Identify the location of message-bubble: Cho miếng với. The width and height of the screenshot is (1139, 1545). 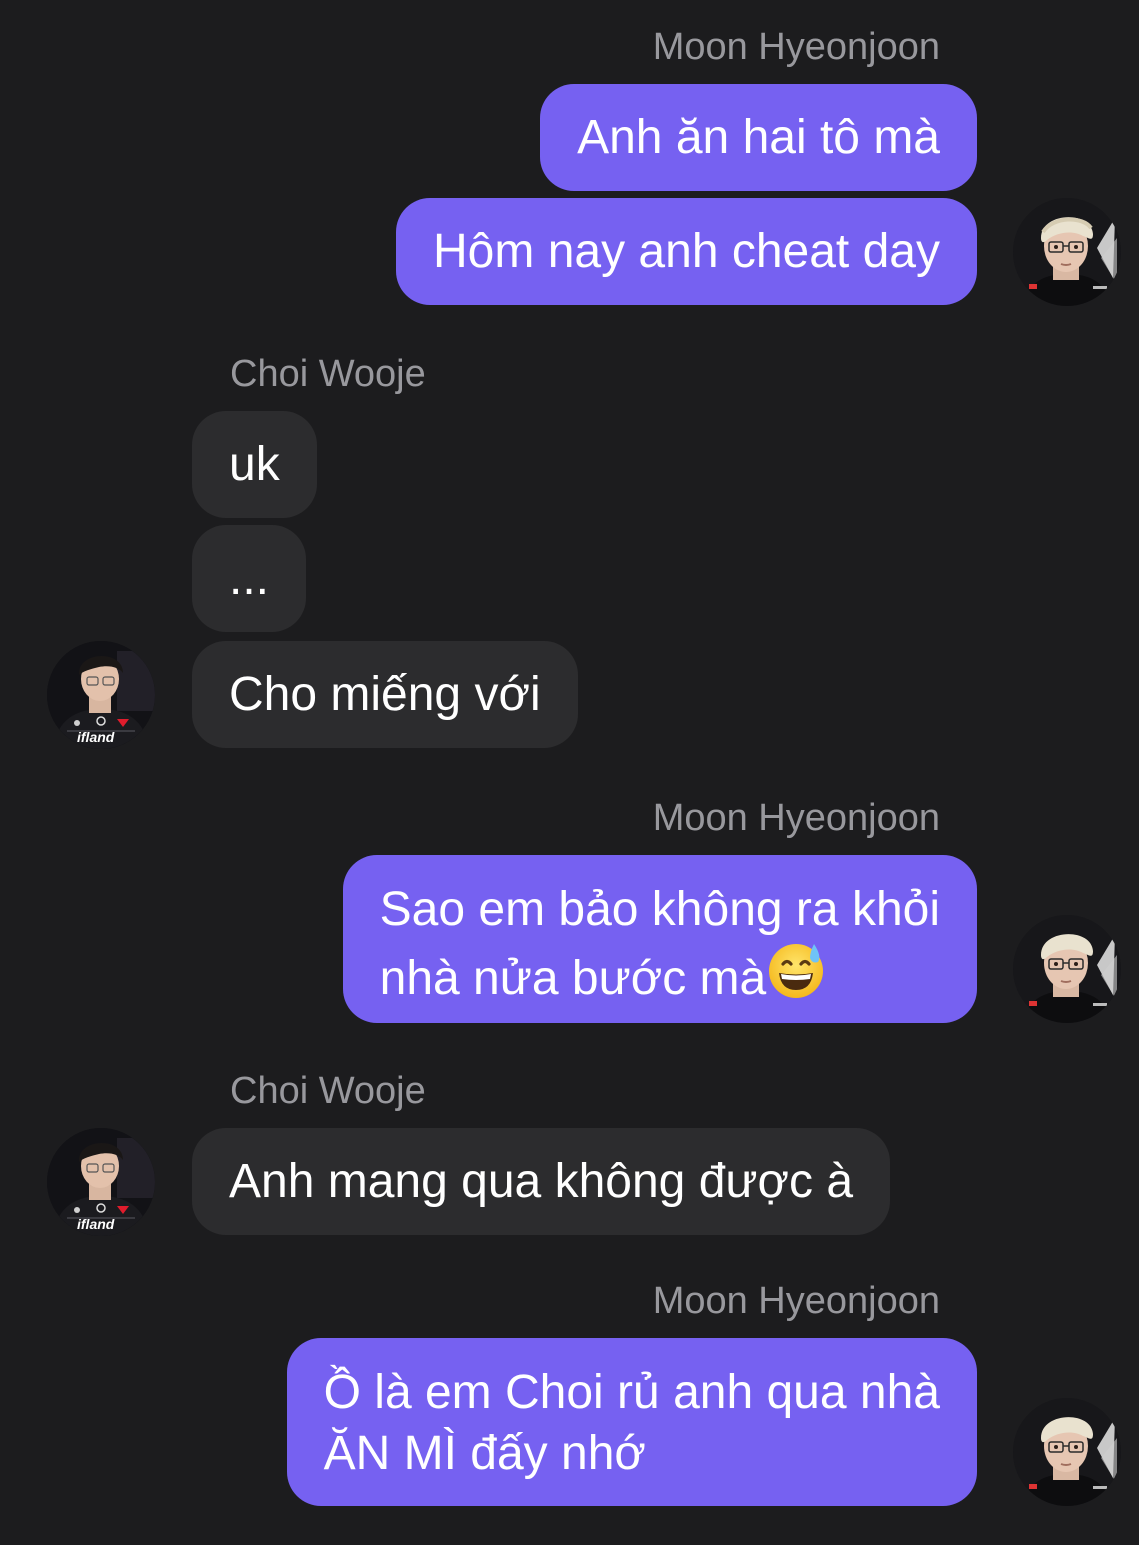
(385, 694).